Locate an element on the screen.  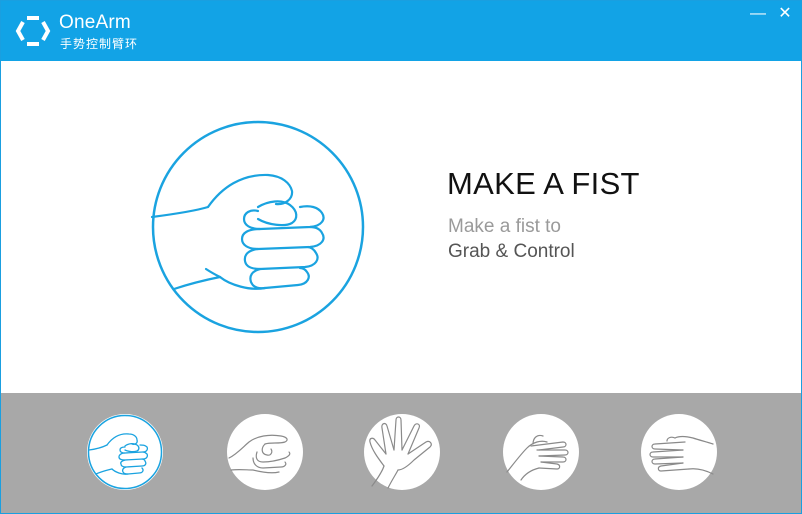
onearm-logo-icon is located at coordinates (33, 31).